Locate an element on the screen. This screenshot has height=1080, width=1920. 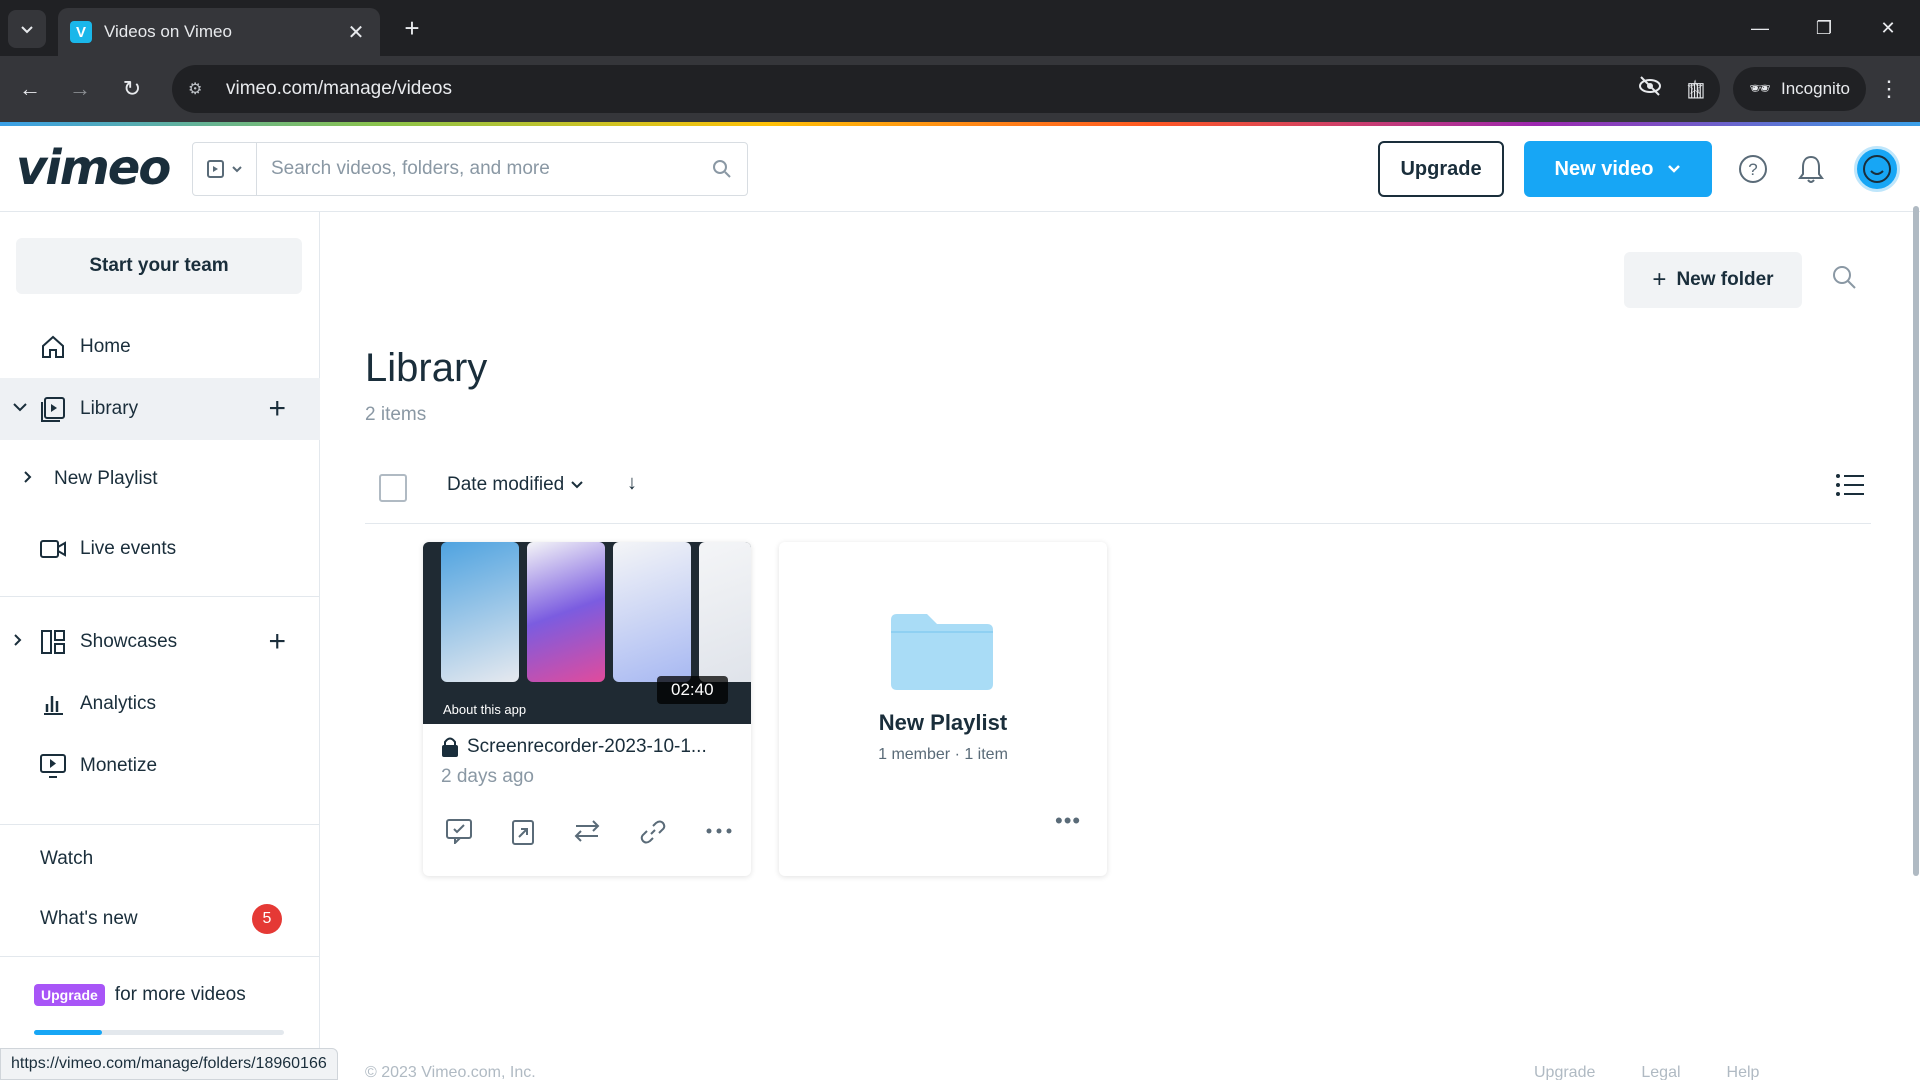
side-panel-icon: ▥ is located at coordinates (1696, 89).